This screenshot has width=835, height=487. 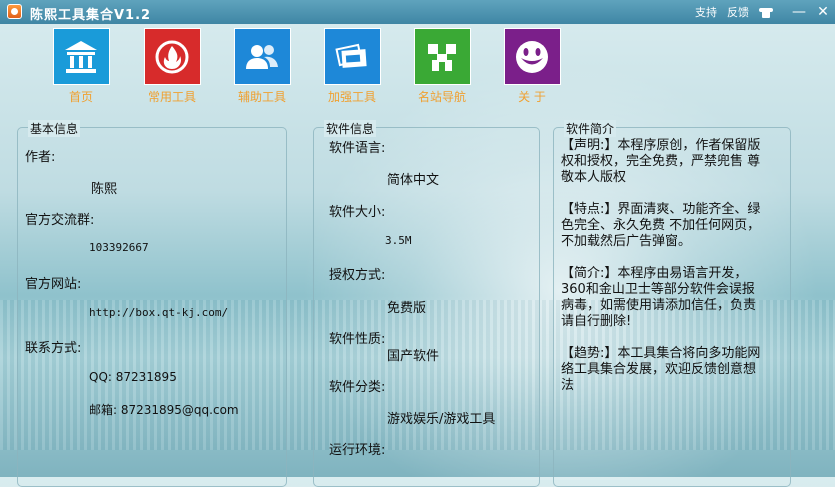 I want to click on common-tools-tile, so click(x=172, y=56).